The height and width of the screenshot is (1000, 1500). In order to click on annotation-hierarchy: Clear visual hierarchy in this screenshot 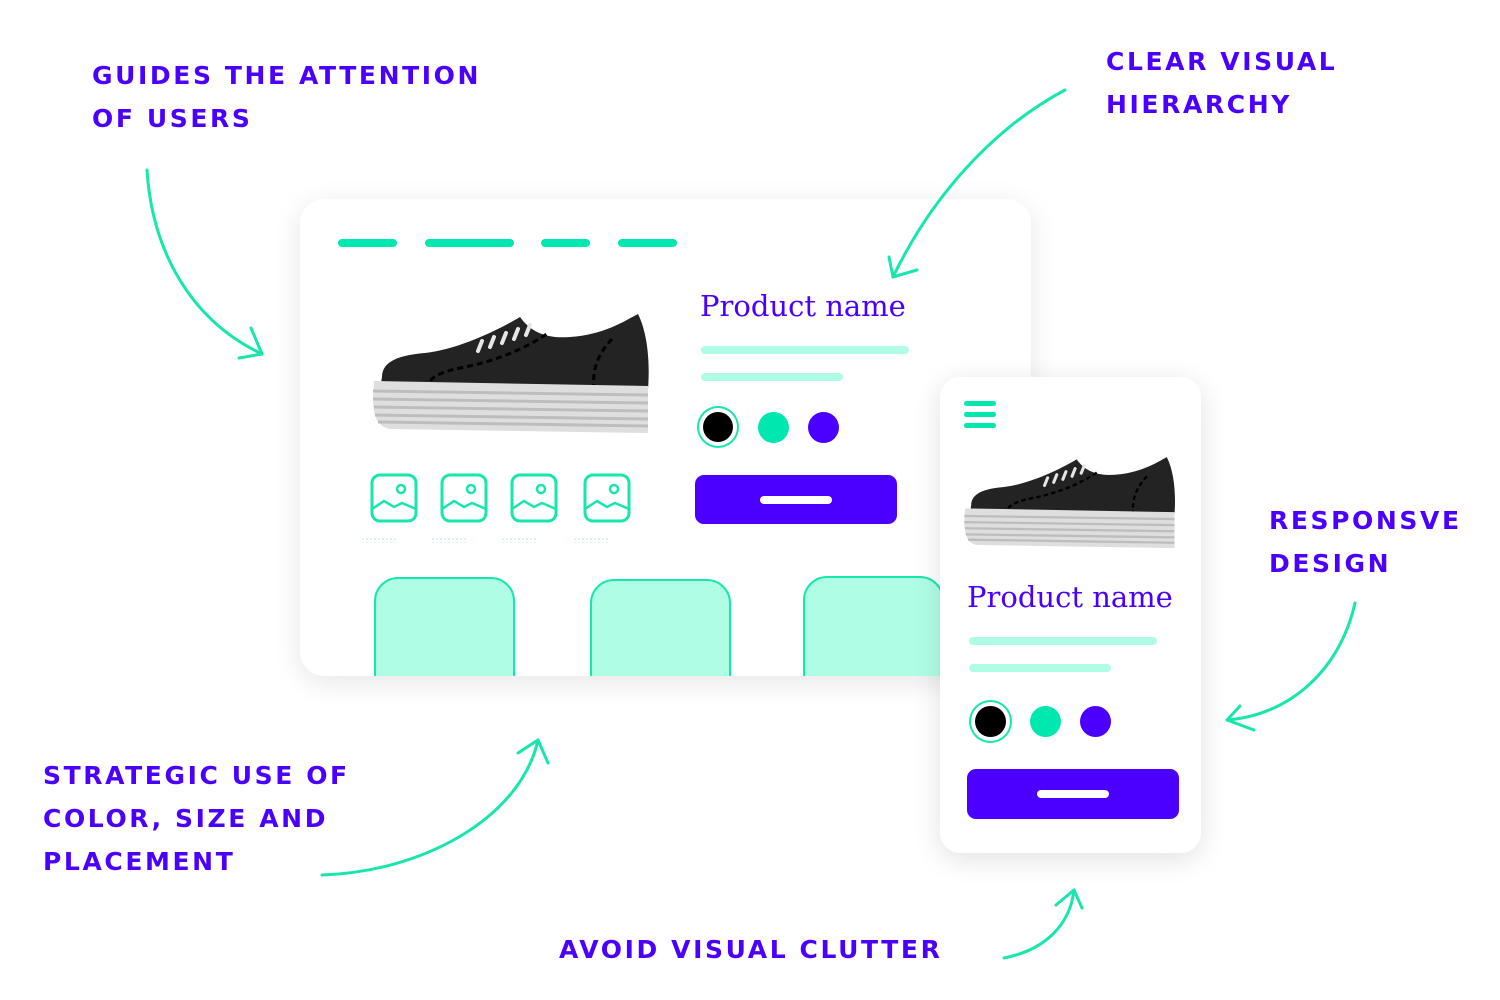, I will do `click(1221, 83)`.